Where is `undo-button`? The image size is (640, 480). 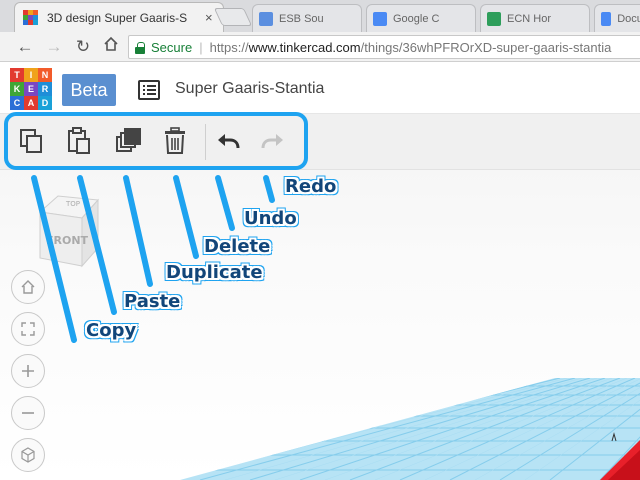
undo-button is located at coordinates (228, 141).